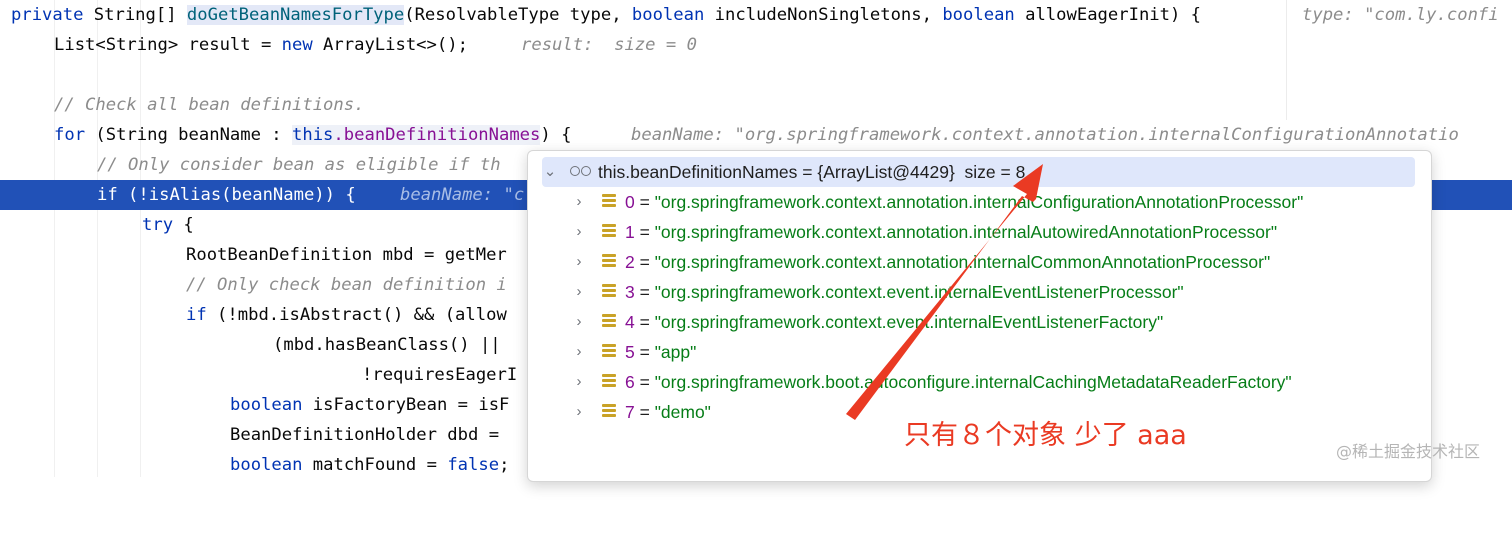  Describe the element at coordinates (944, 292) in the screenshot. I see `annotation-arrow` at that location.